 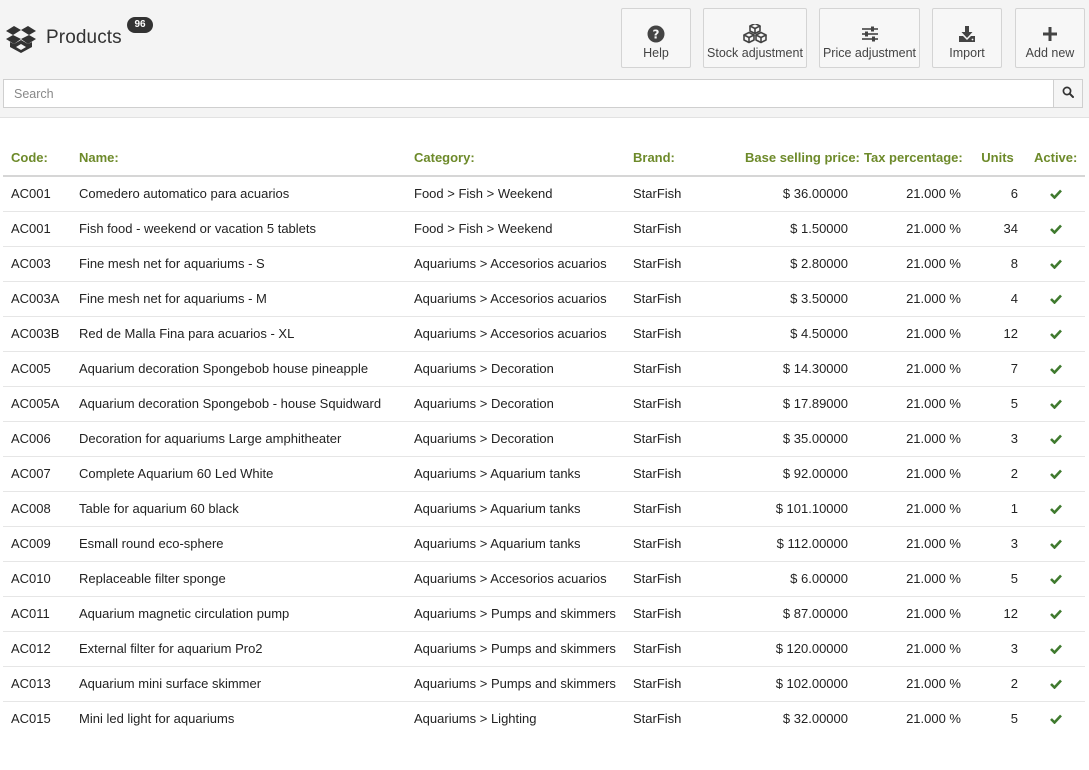 What do you see at coordinates (997, 509) in the screenshot?
I see `cell-units: 1` at bounding box center [997, 509].